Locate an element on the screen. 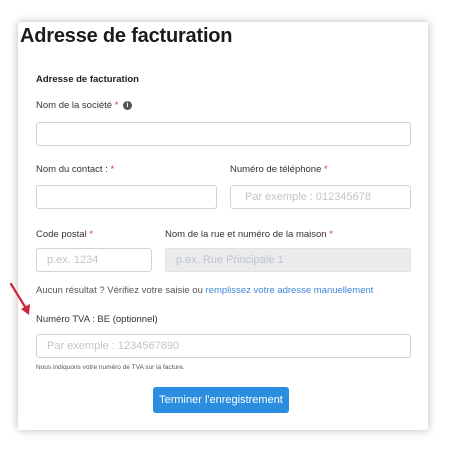 The height and width of the screenshot is (454, 451). info-icon: i is located at coordinates (128, 105).